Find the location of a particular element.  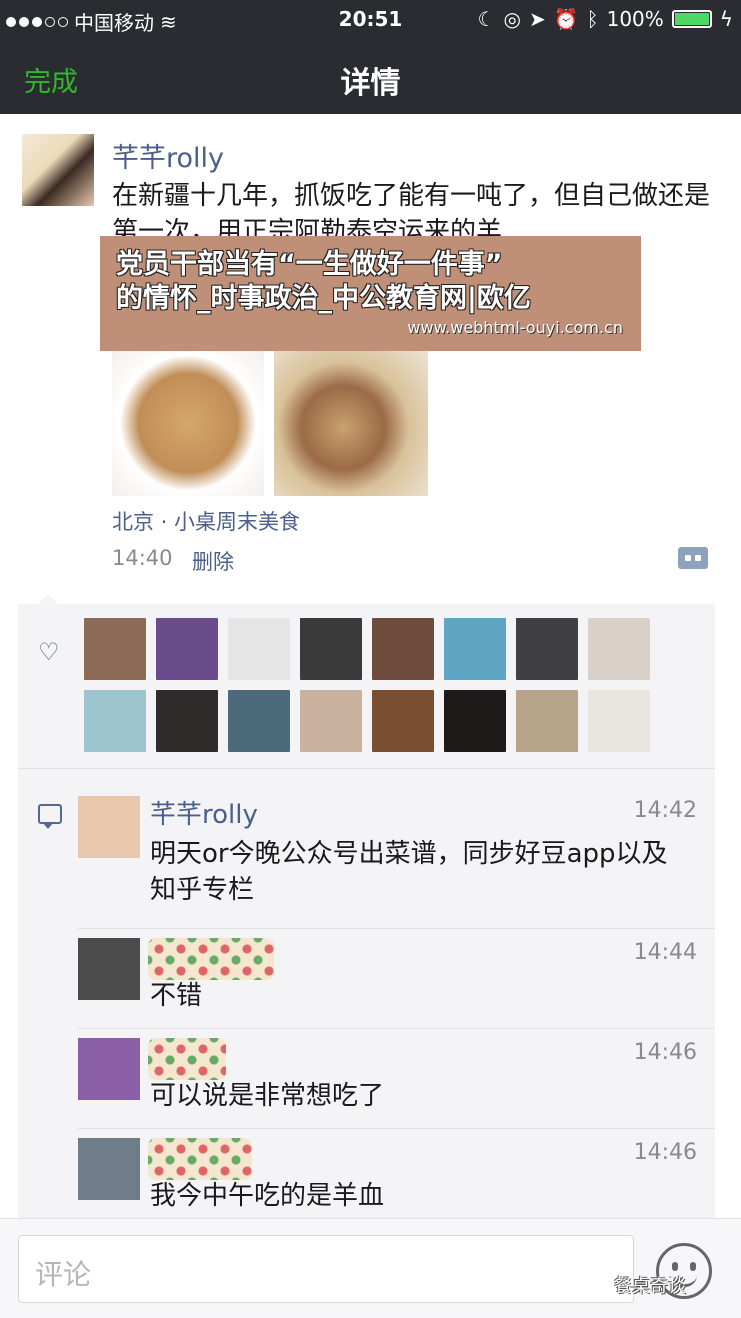

heart-icon: ♡ is located at coordinates (49, 652).